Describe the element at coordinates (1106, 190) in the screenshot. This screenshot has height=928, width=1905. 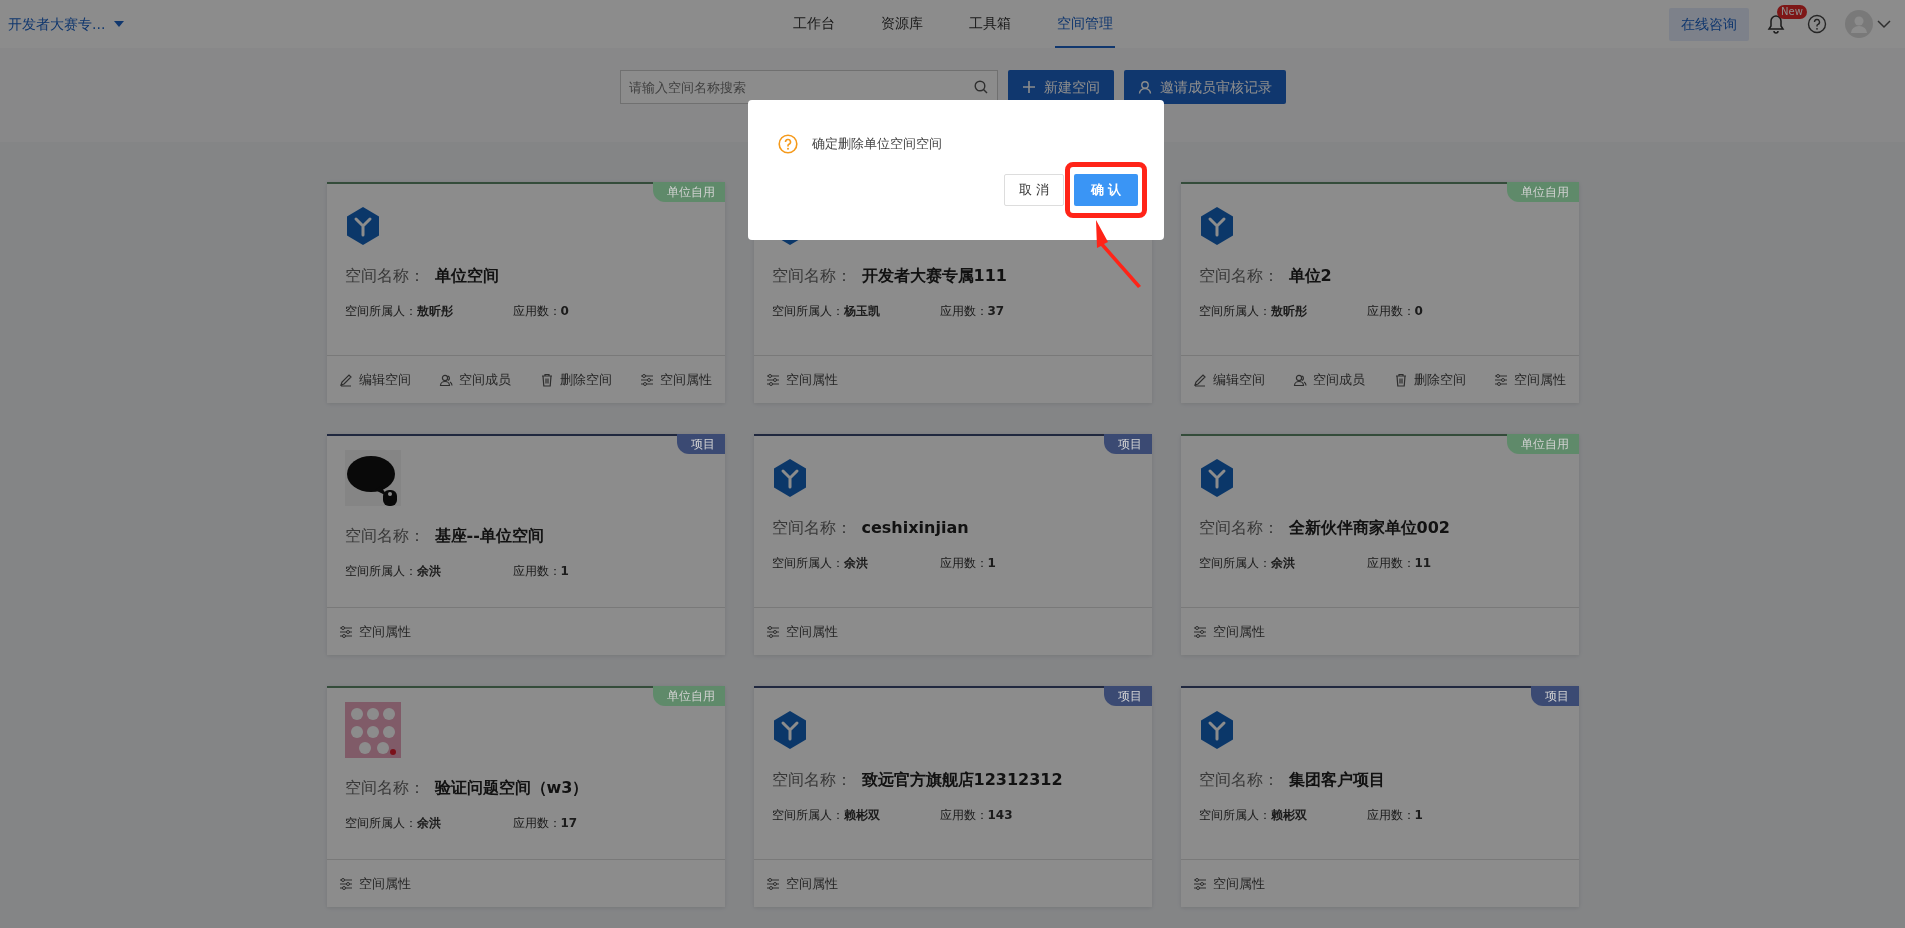
I see `confirm-button: 确 认` at that location.